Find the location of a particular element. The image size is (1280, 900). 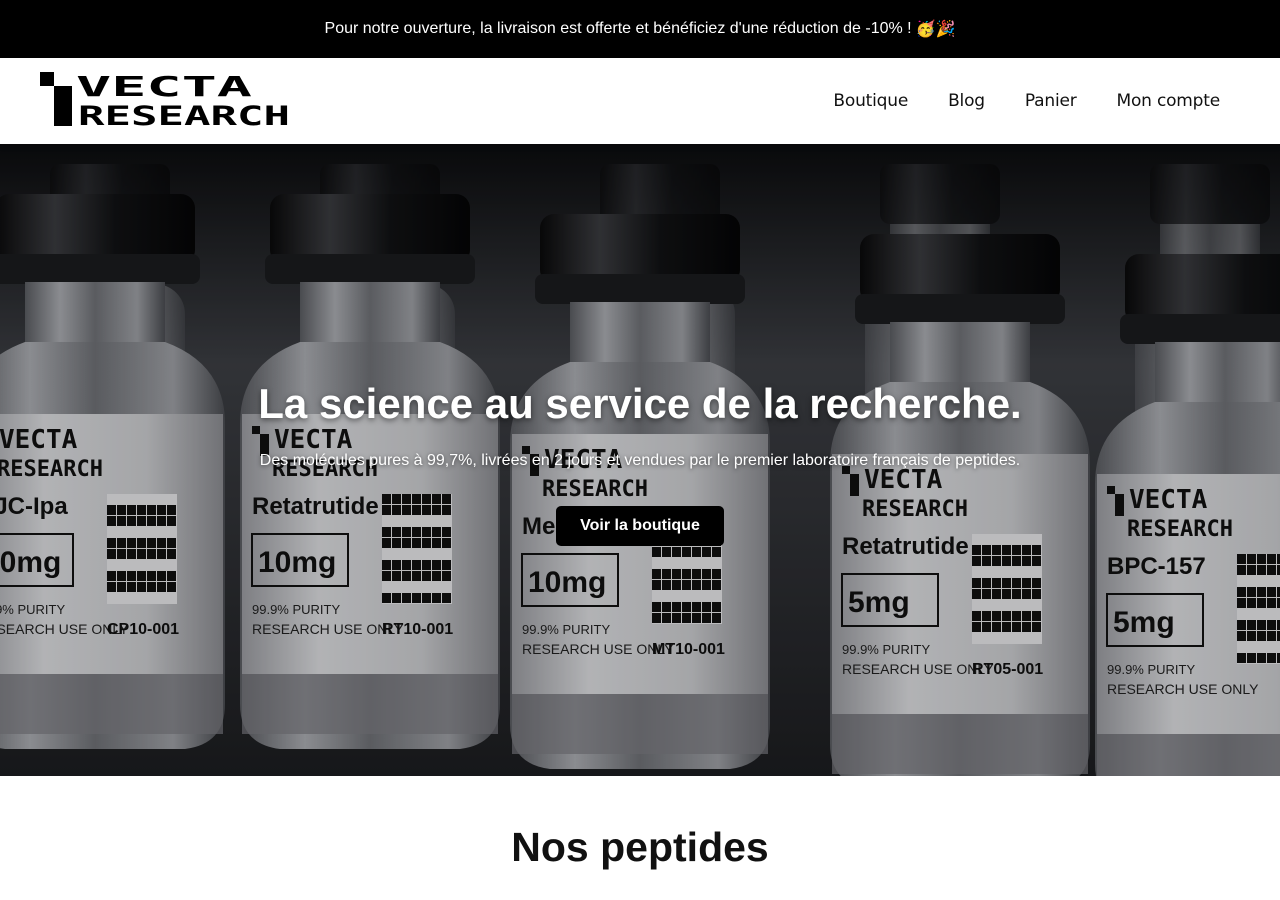

main-nav: Boutique Blog Panier Mon compte is located at coordinates (1026, 101).